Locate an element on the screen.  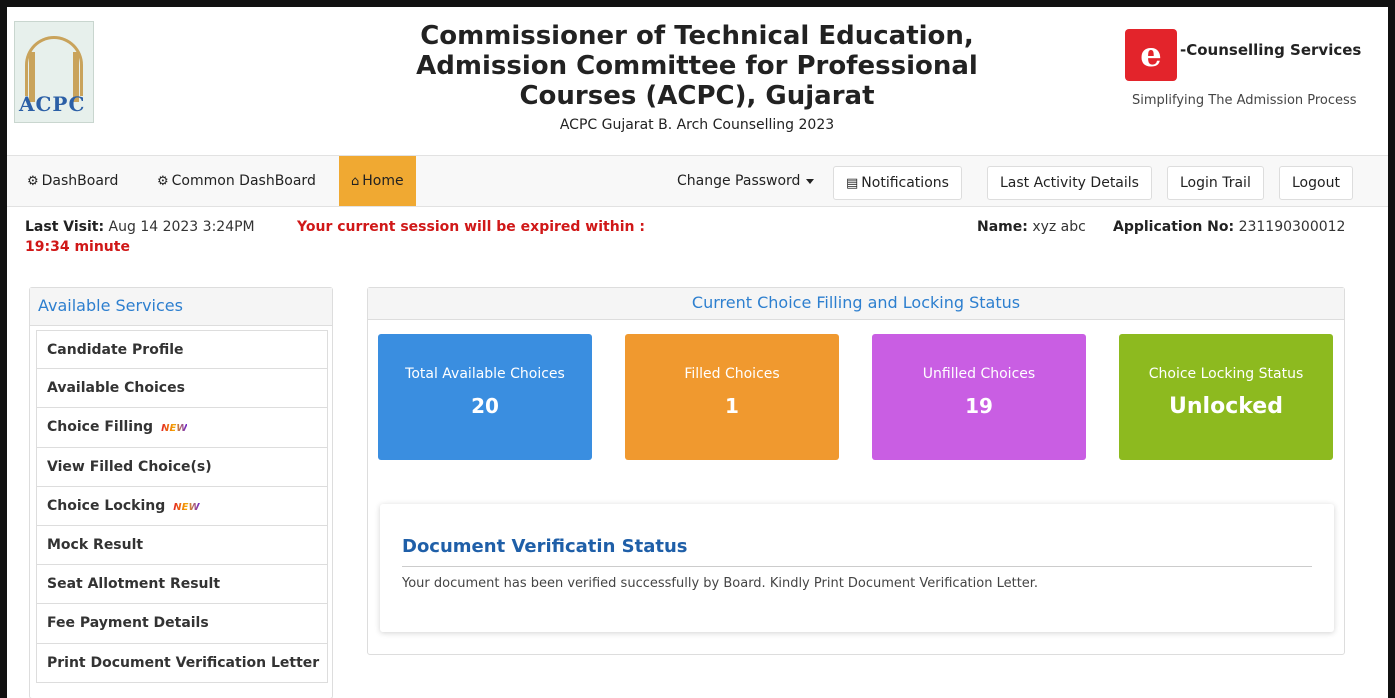
session-timer: 19:34 minute is located at coordinates (77, 247).